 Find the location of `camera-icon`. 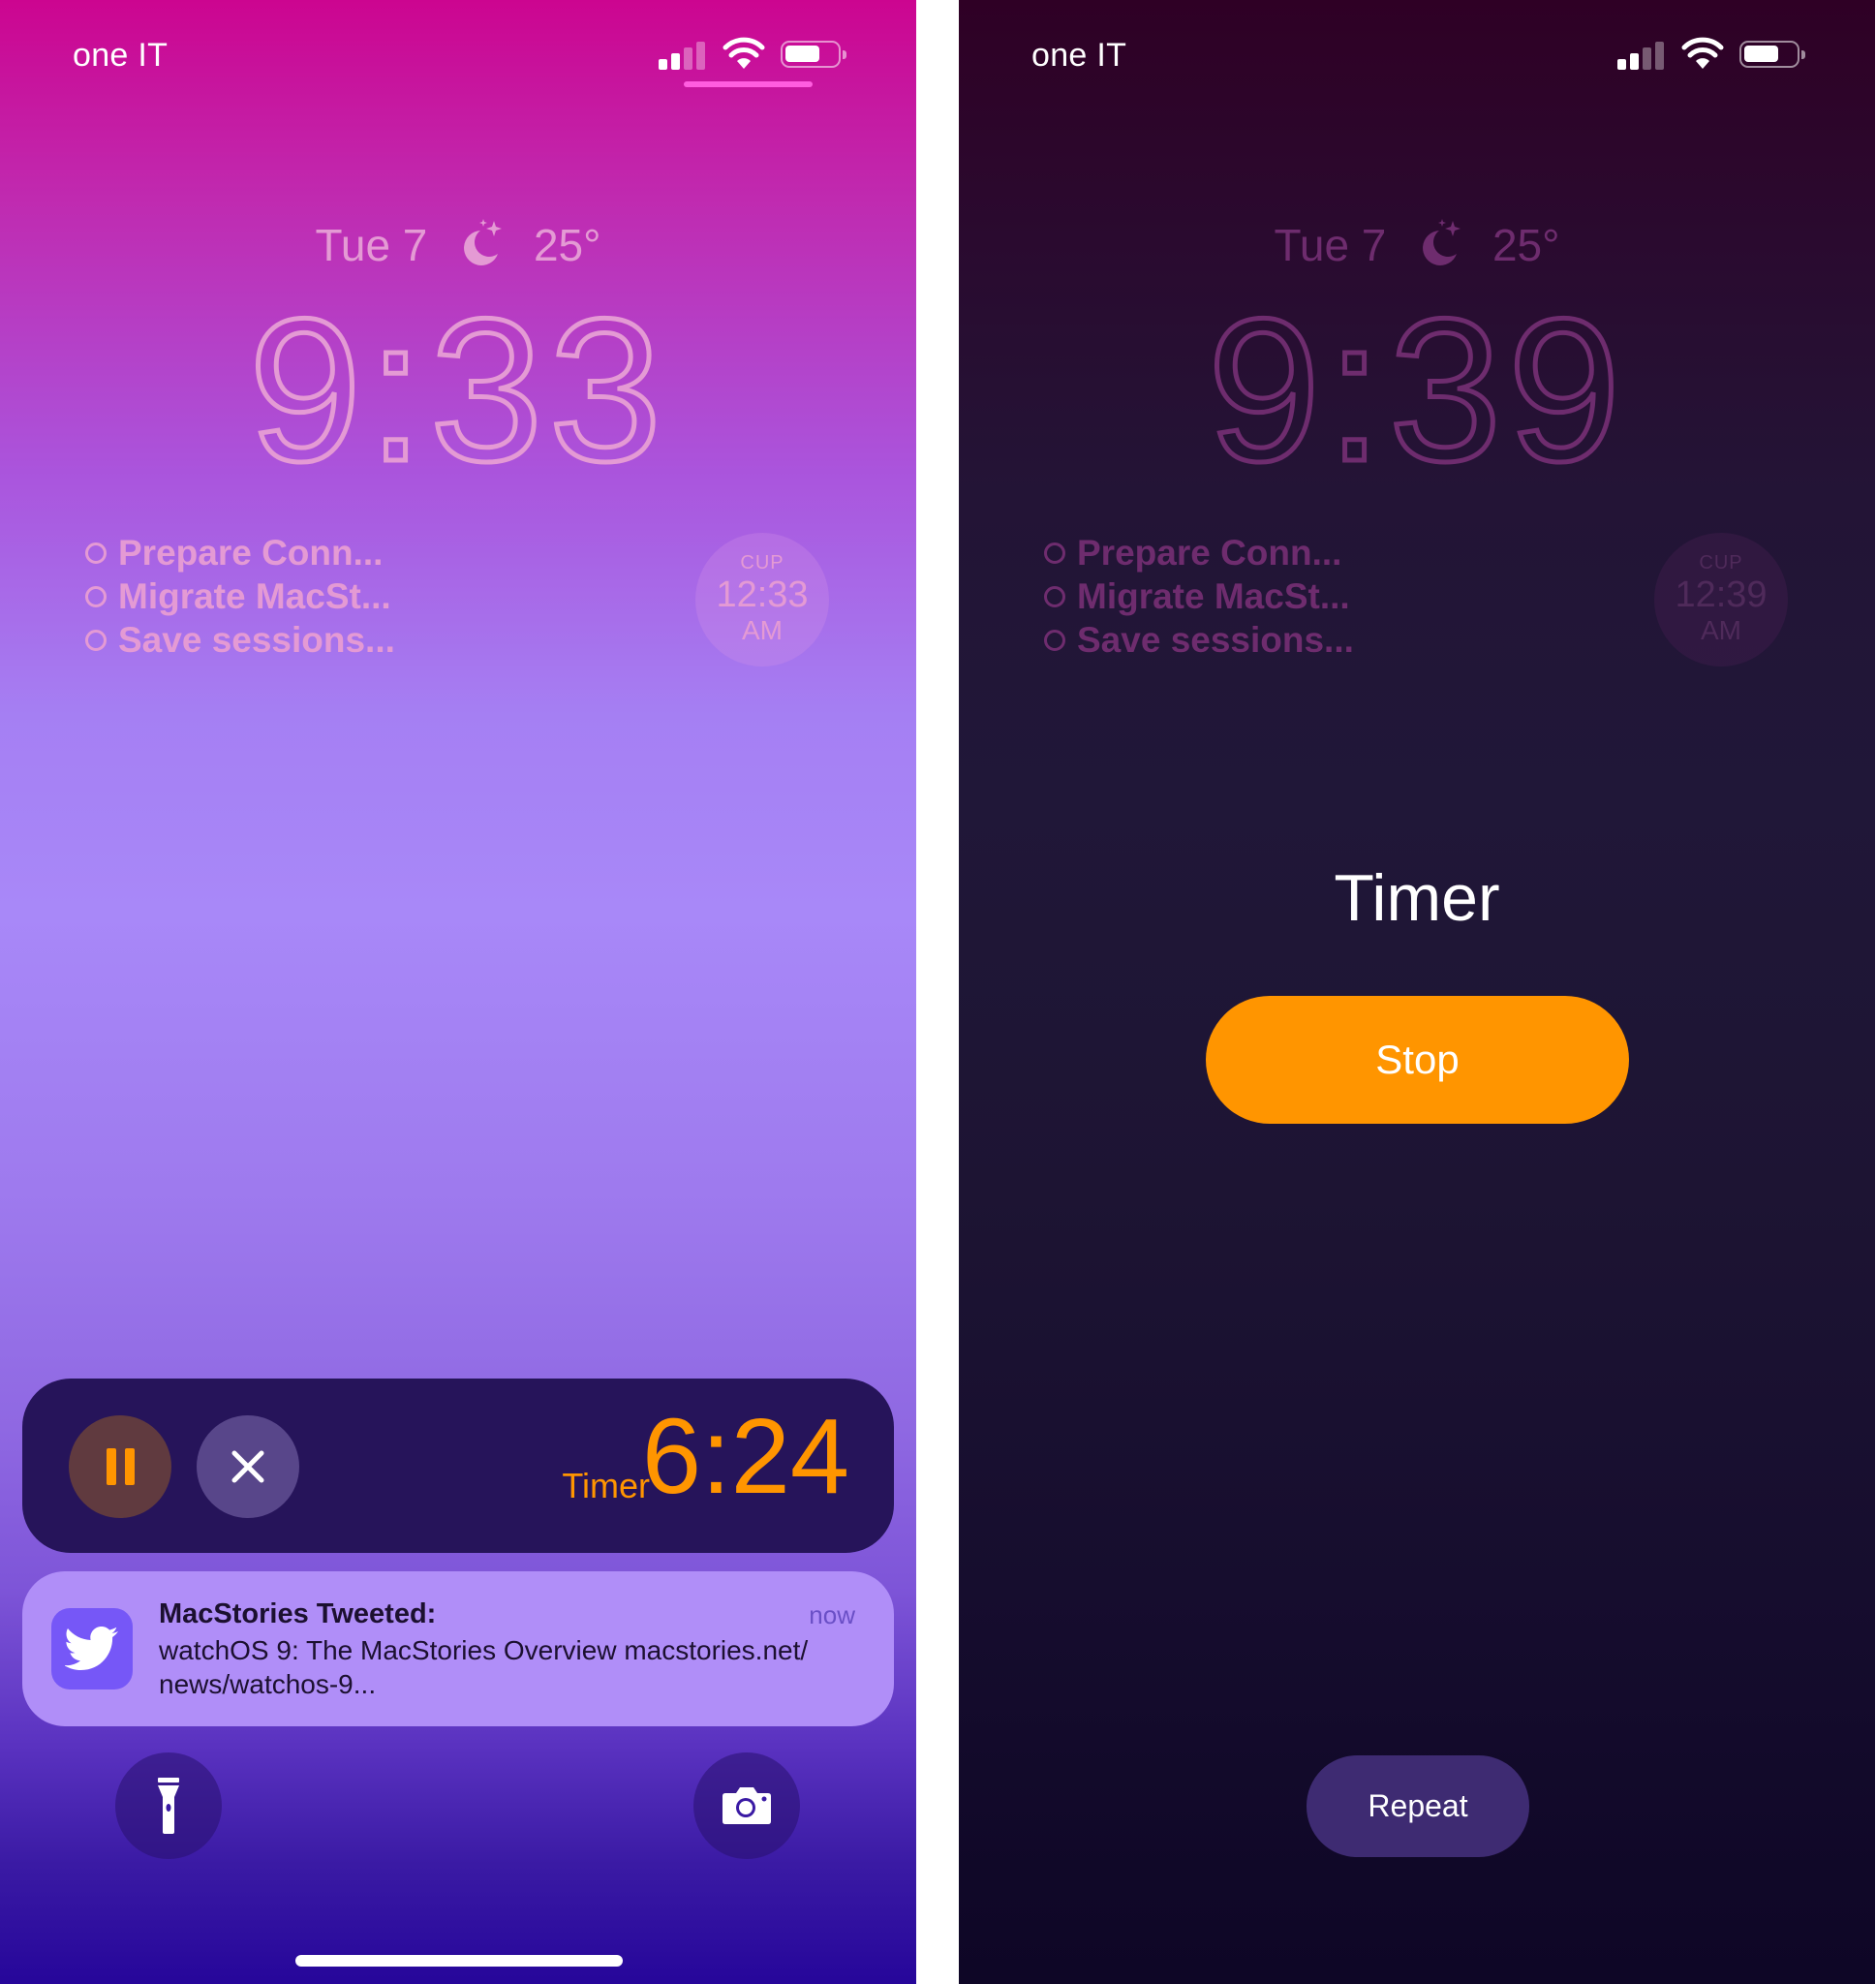

camera-icon is located at coordinates (747, 1805).